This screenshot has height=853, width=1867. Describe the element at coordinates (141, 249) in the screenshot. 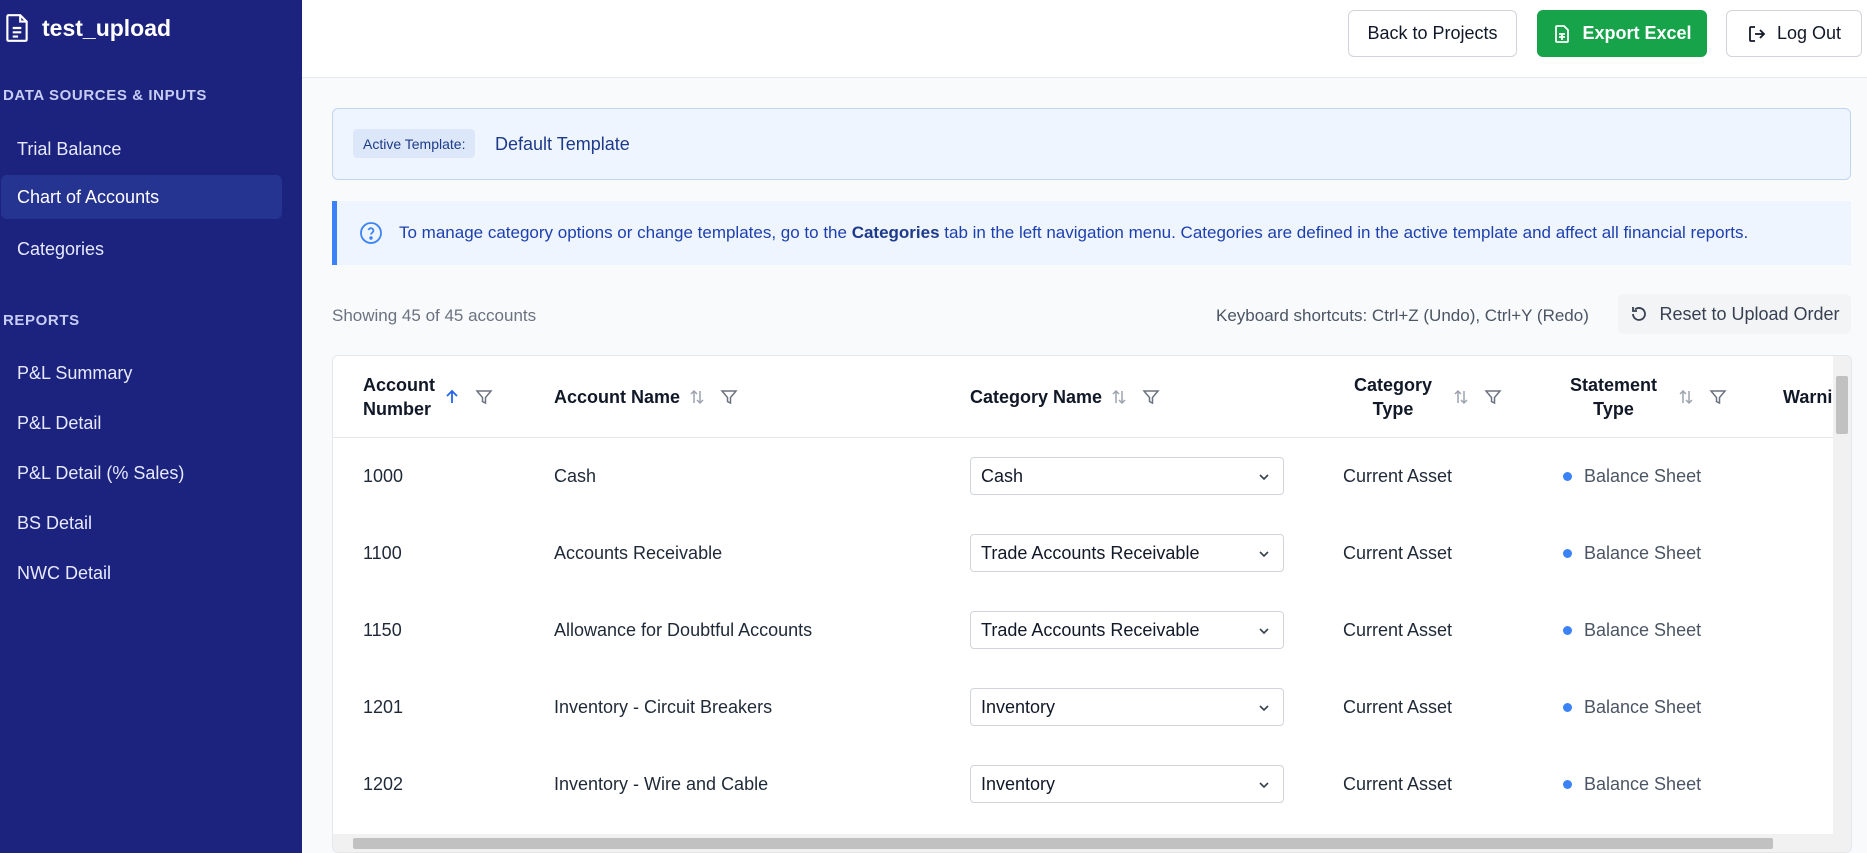

I see `sidebar-item-categories: Categories` at that location.